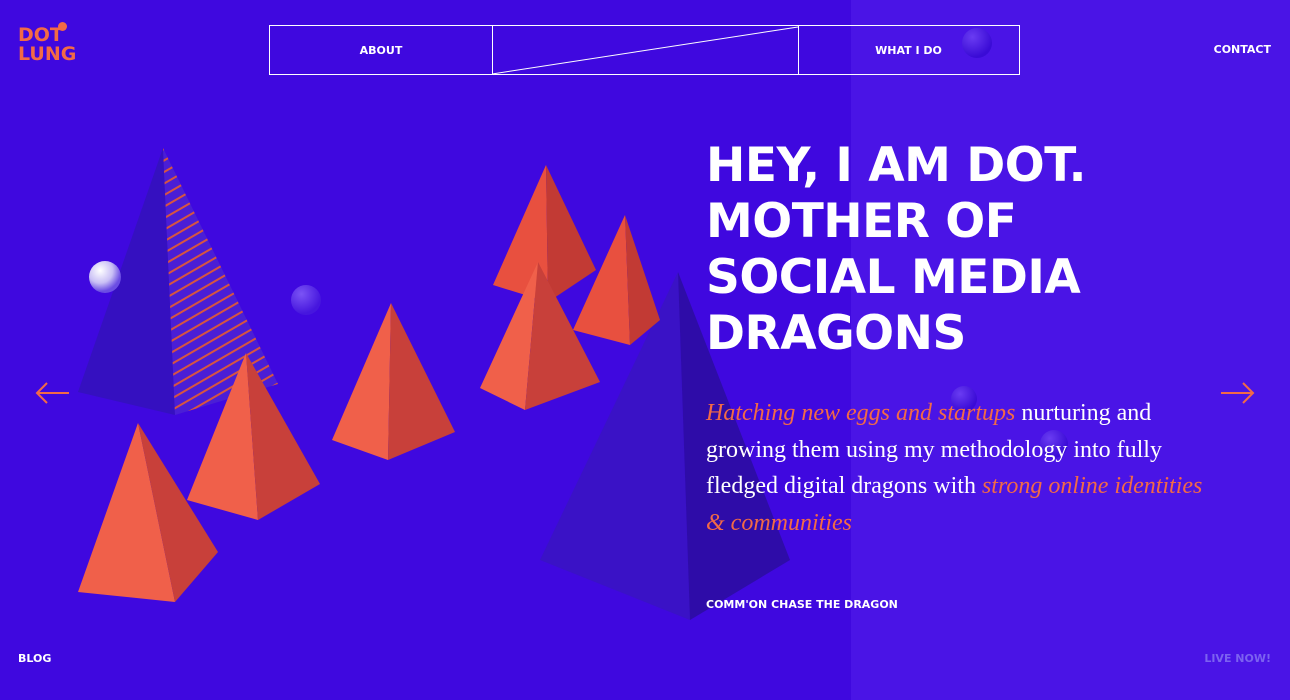  I want to click on main-nav: ABOUT WHAT I DO, so click(644, 50).